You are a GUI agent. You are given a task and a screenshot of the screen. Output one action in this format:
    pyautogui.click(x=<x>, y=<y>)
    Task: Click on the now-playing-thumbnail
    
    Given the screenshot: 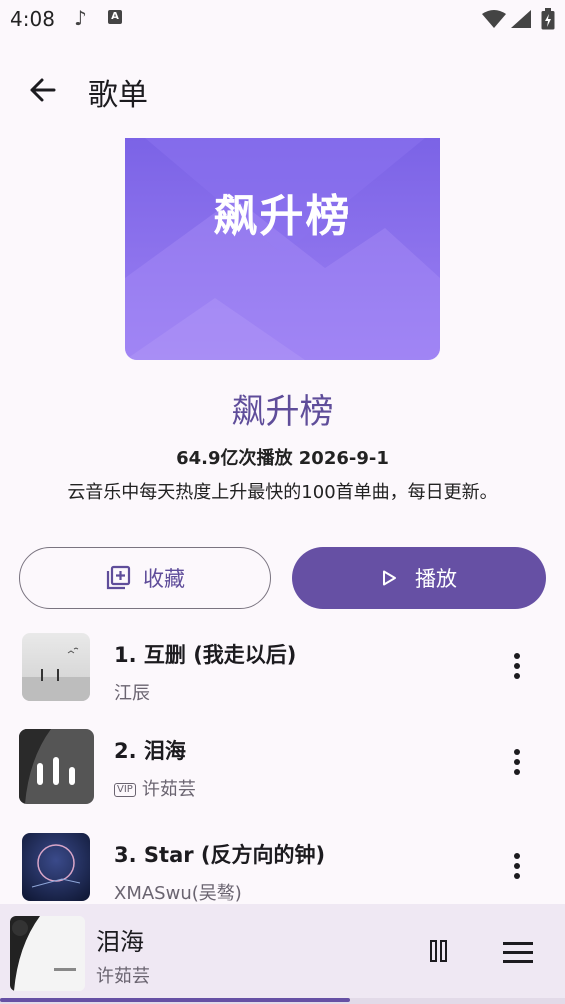 What is the action you would take?
    pyautogui.click(x=47, y=953)
    